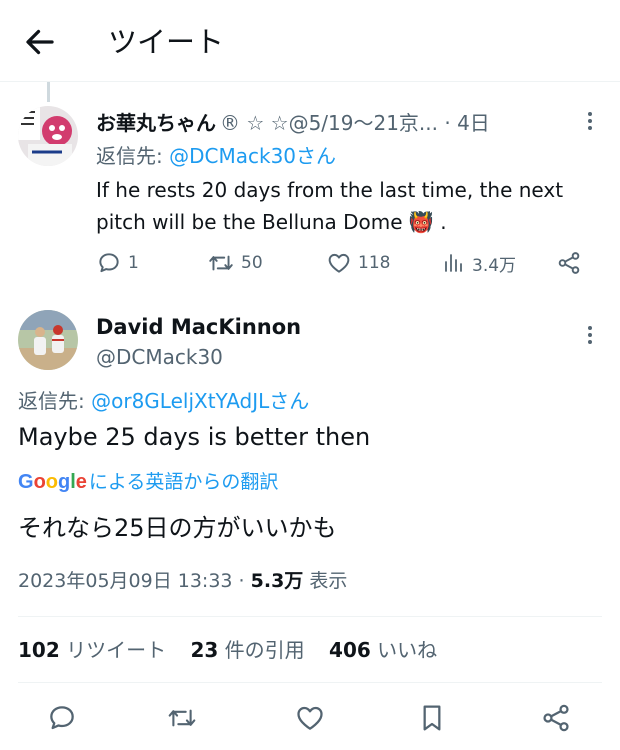  Describe the element at coordinates (374, 263) in the screenshot. I see `like-count: 118` at that location.